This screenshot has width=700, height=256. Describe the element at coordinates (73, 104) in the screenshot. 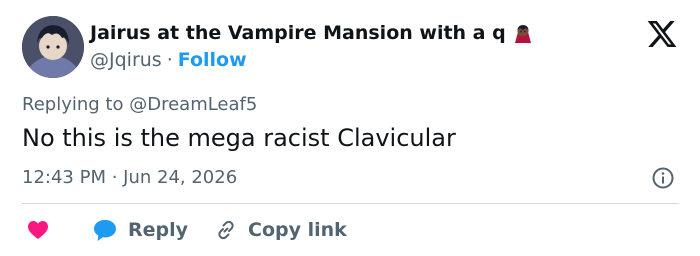

I see `replying-prefix: Replying to` at that location.